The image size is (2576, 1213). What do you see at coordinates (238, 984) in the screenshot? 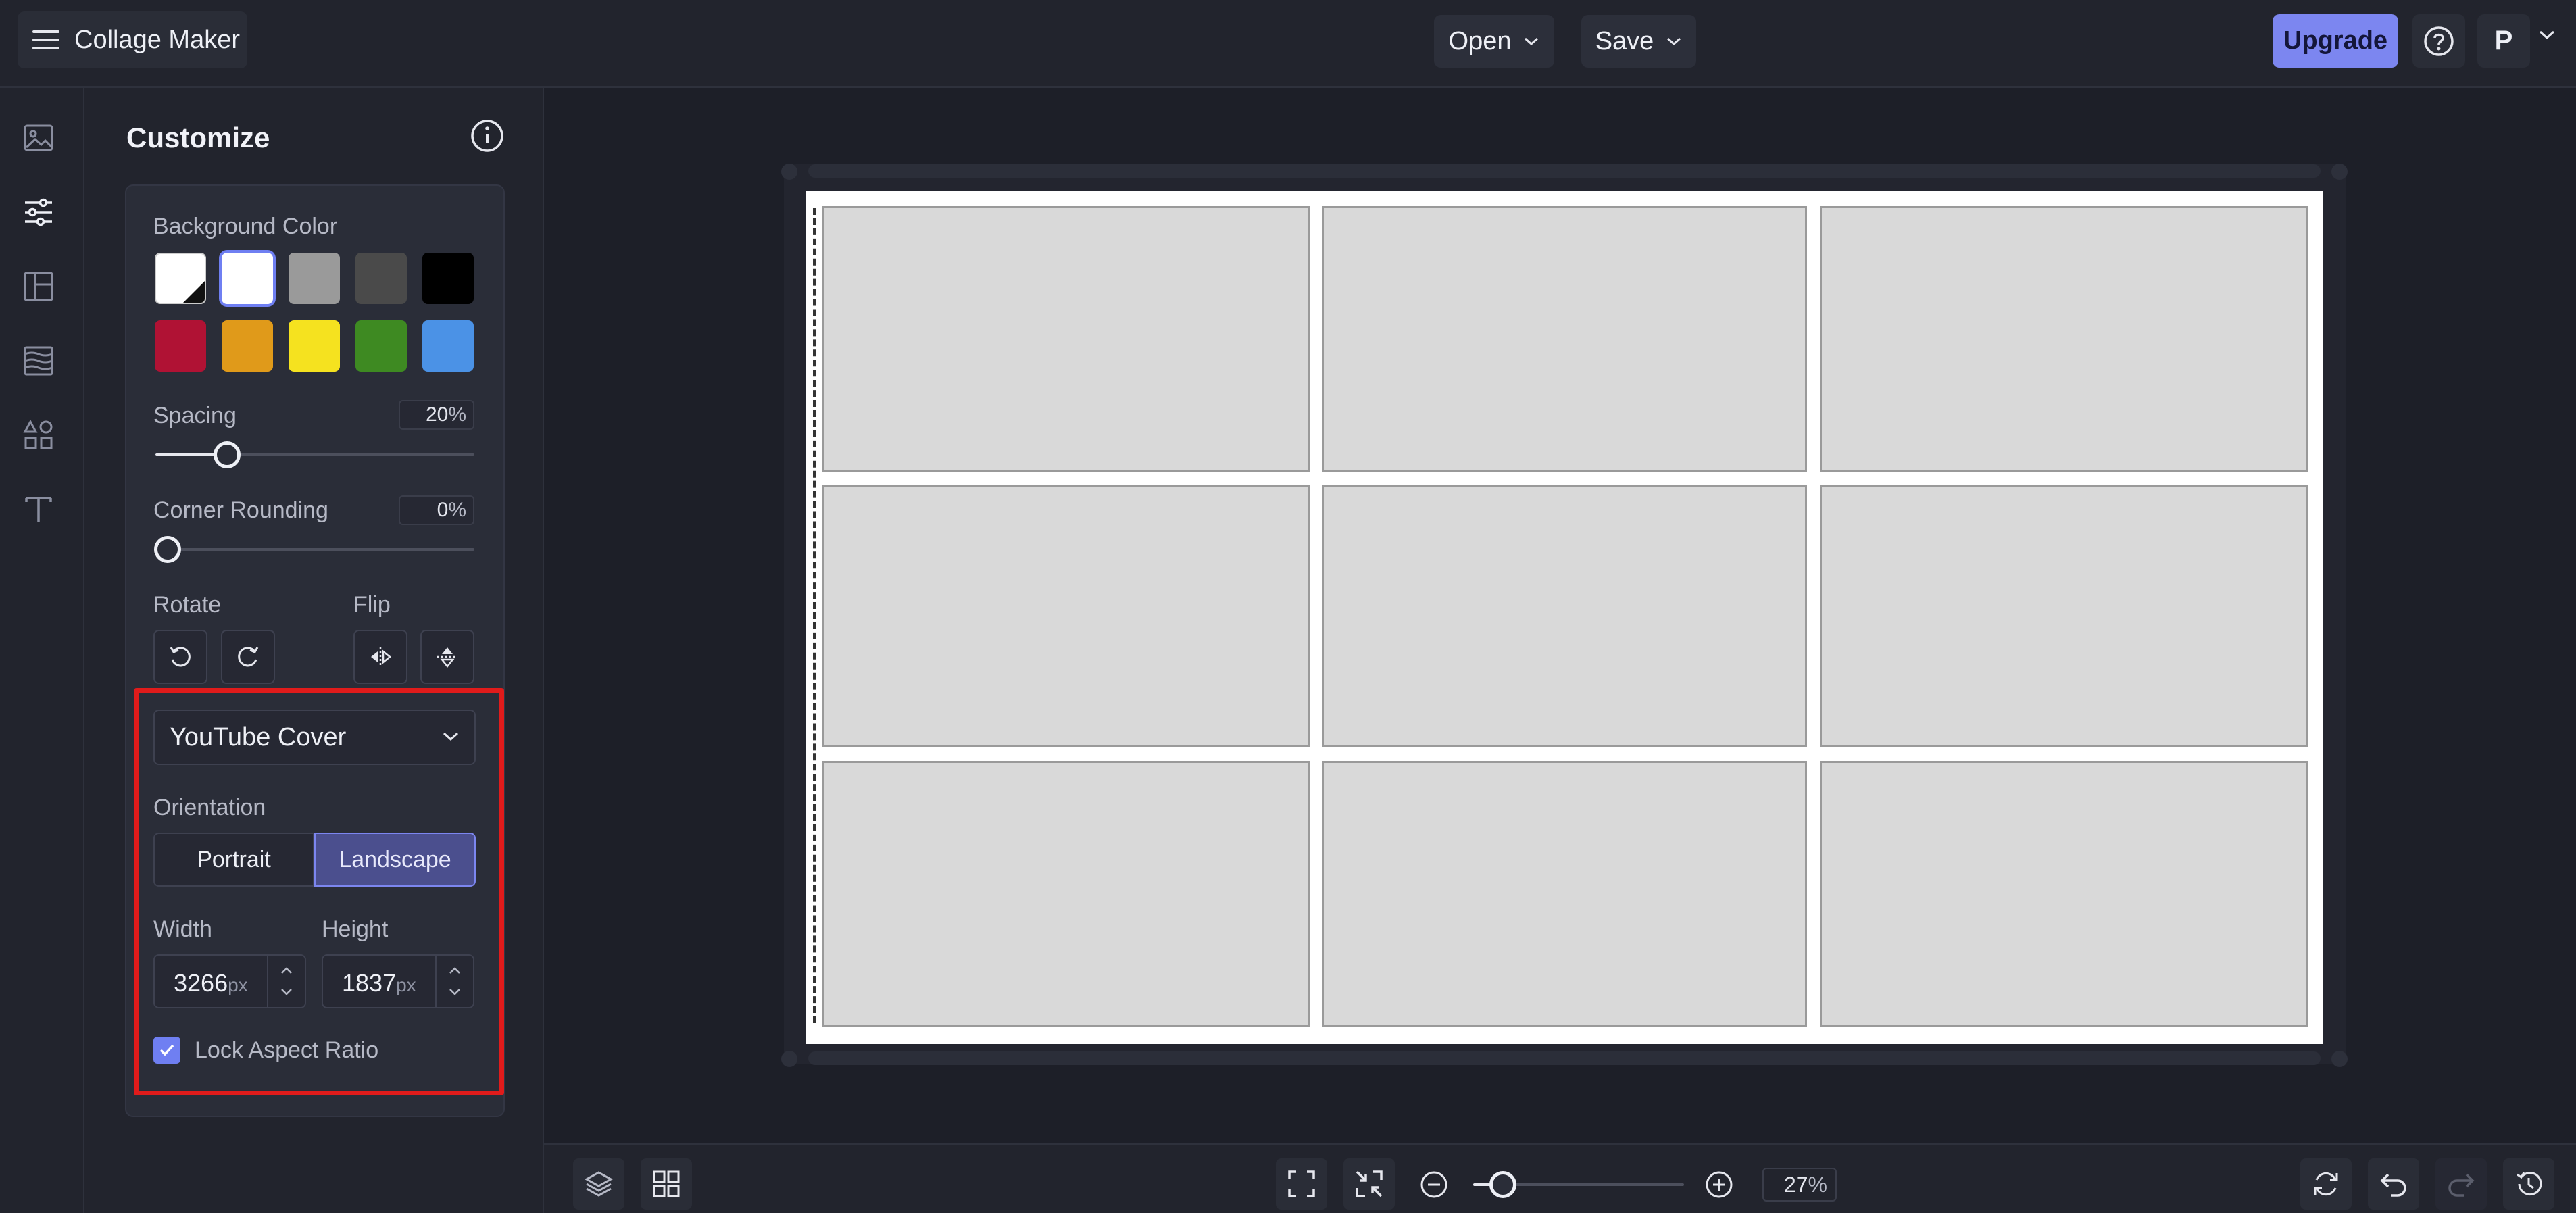
I see `width-unit: px` at bounding box center [238, 984].